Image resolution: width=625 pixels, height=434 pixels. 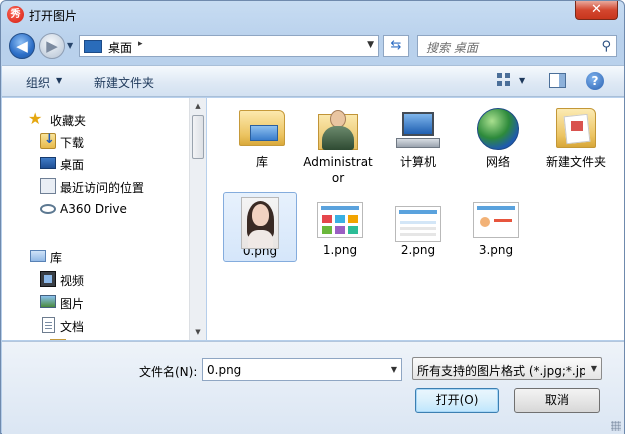 I want to click on a360-drive-icon, so click(x=48, y=209).